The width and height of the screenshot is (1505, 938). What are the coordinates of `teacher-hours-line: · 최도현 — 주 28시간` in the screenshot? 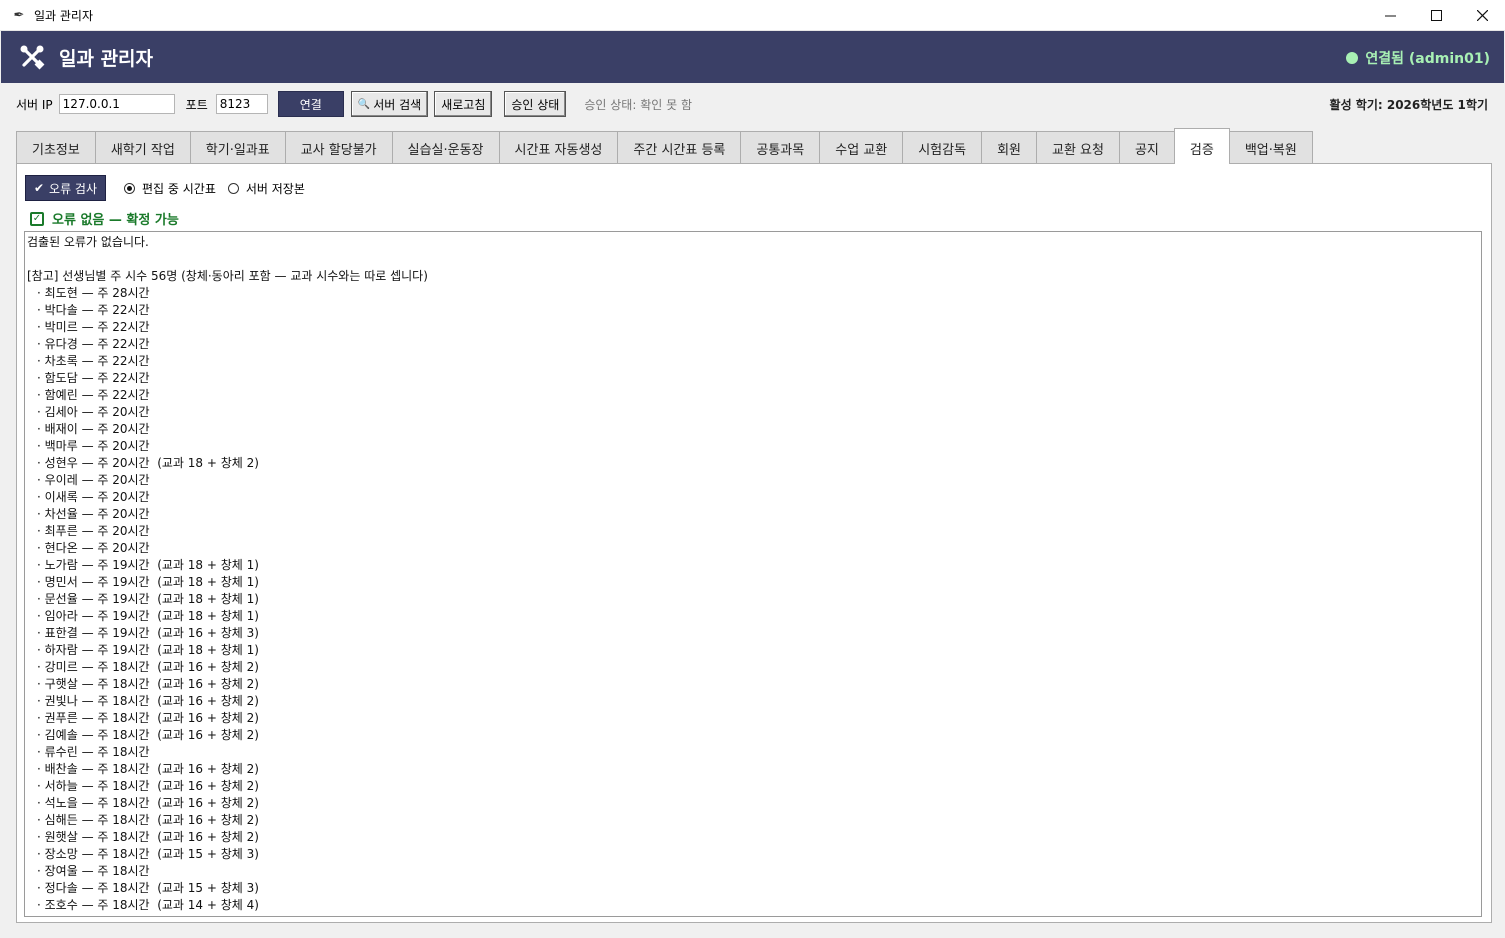 It's located at (93, 293).